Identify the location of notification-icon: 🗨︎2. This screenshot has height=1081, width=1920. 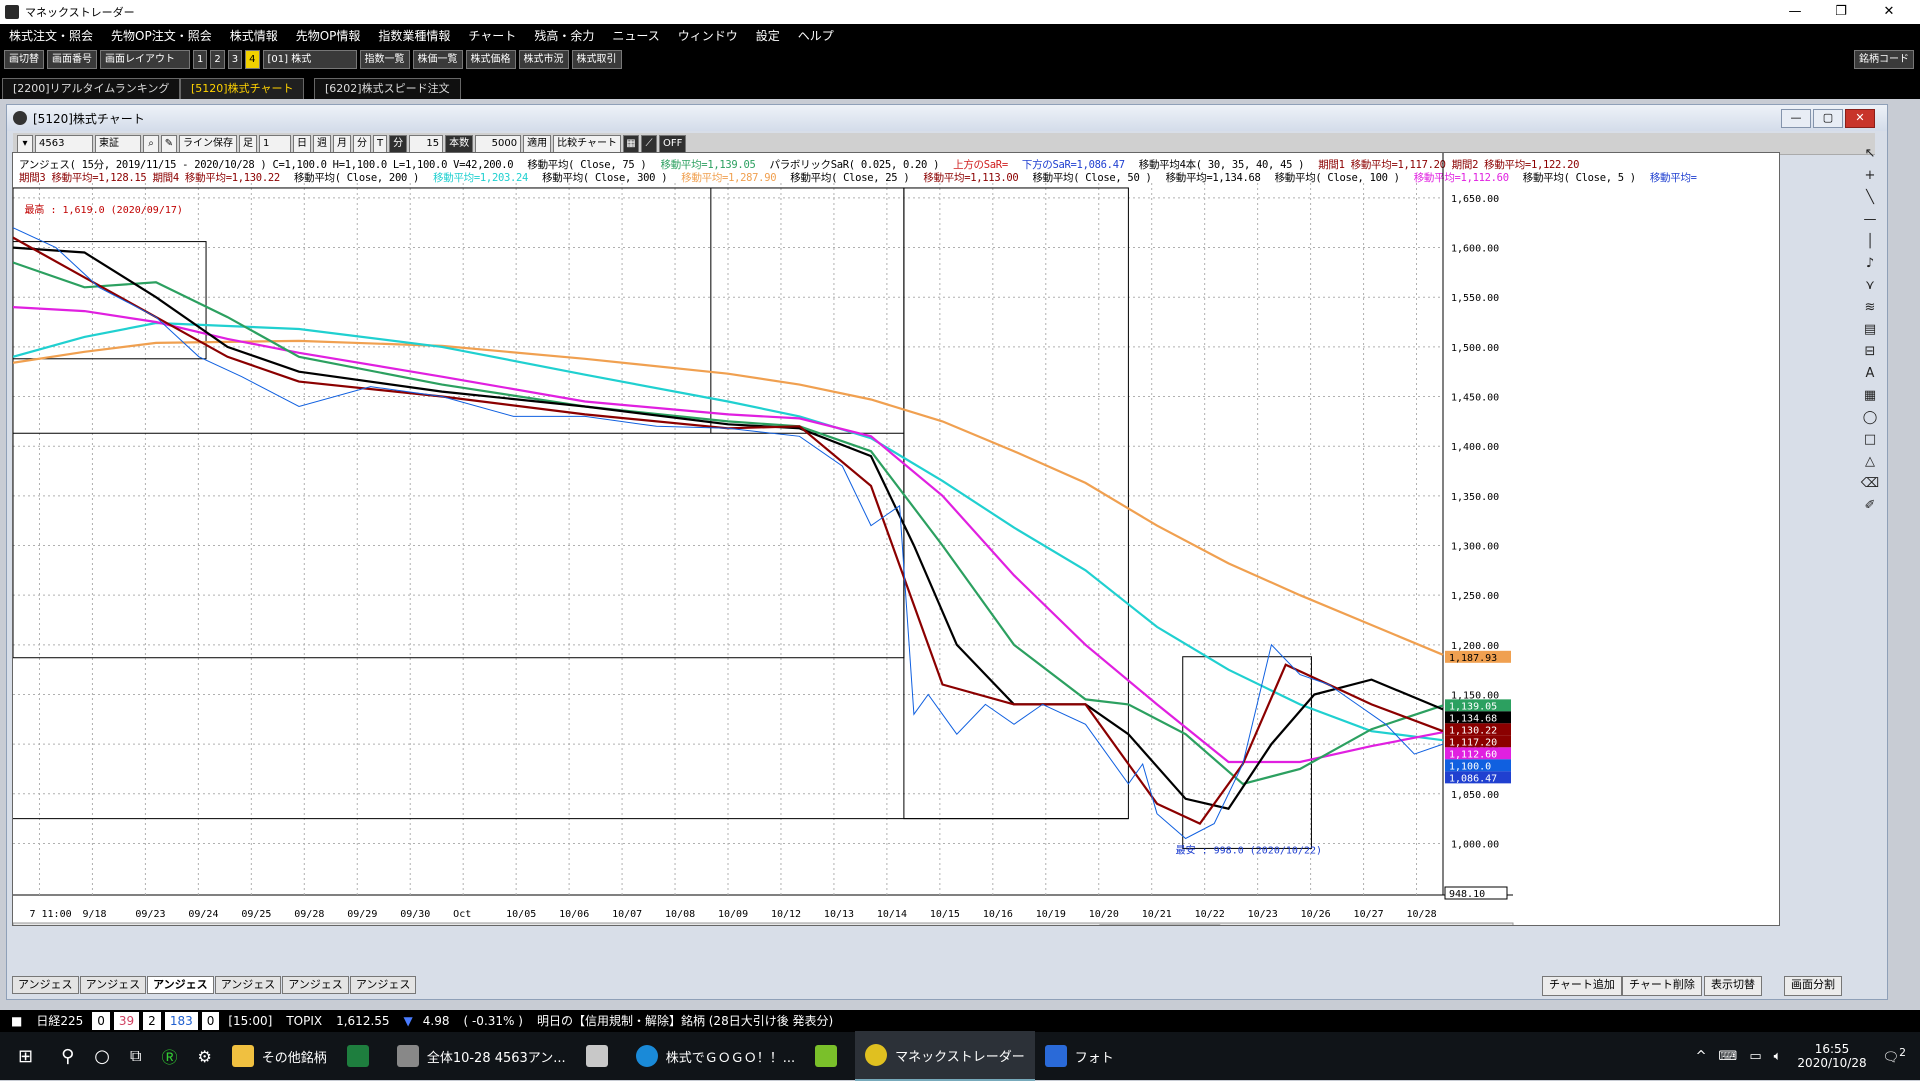
(1898, 1055).